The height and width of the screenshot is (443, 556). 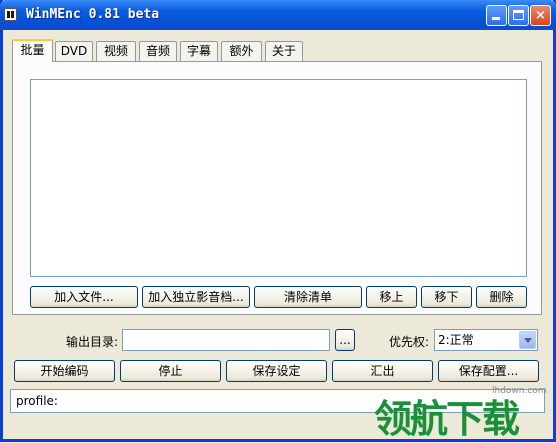 I want to click on watermark-text: 领航下载, so click(x=447, y=418).